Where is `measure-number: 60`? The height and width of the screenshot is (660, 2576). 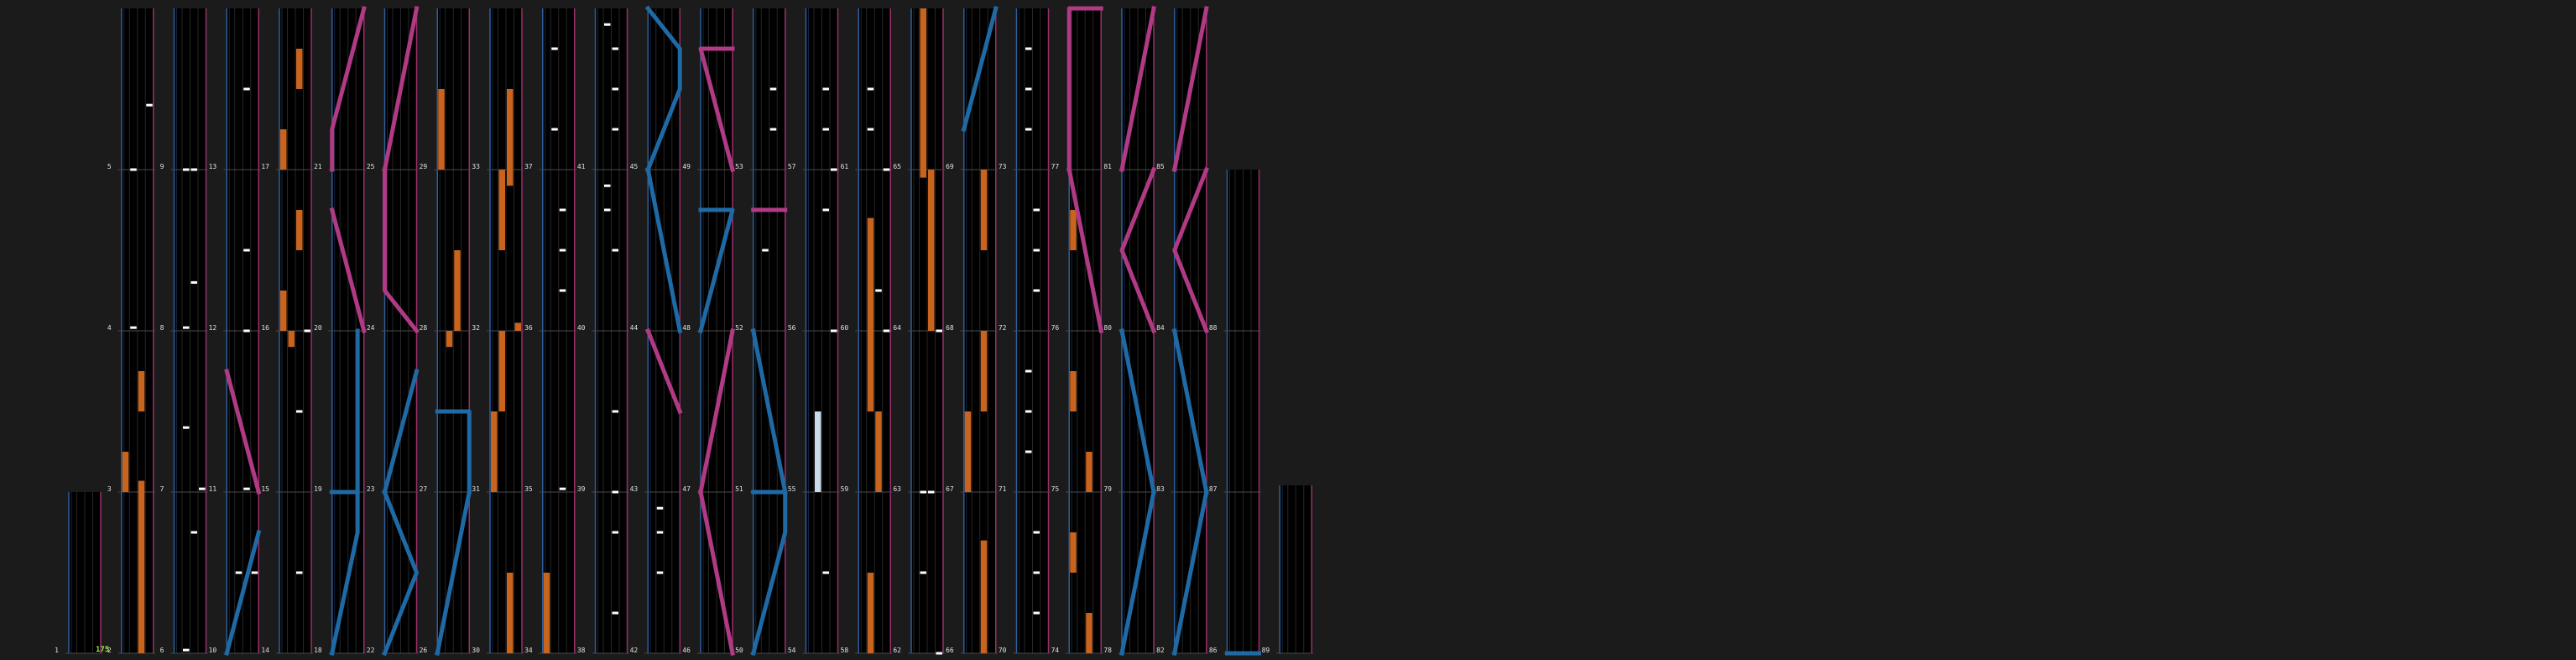
measure-number: 60 is located at coordinates (845, 328).